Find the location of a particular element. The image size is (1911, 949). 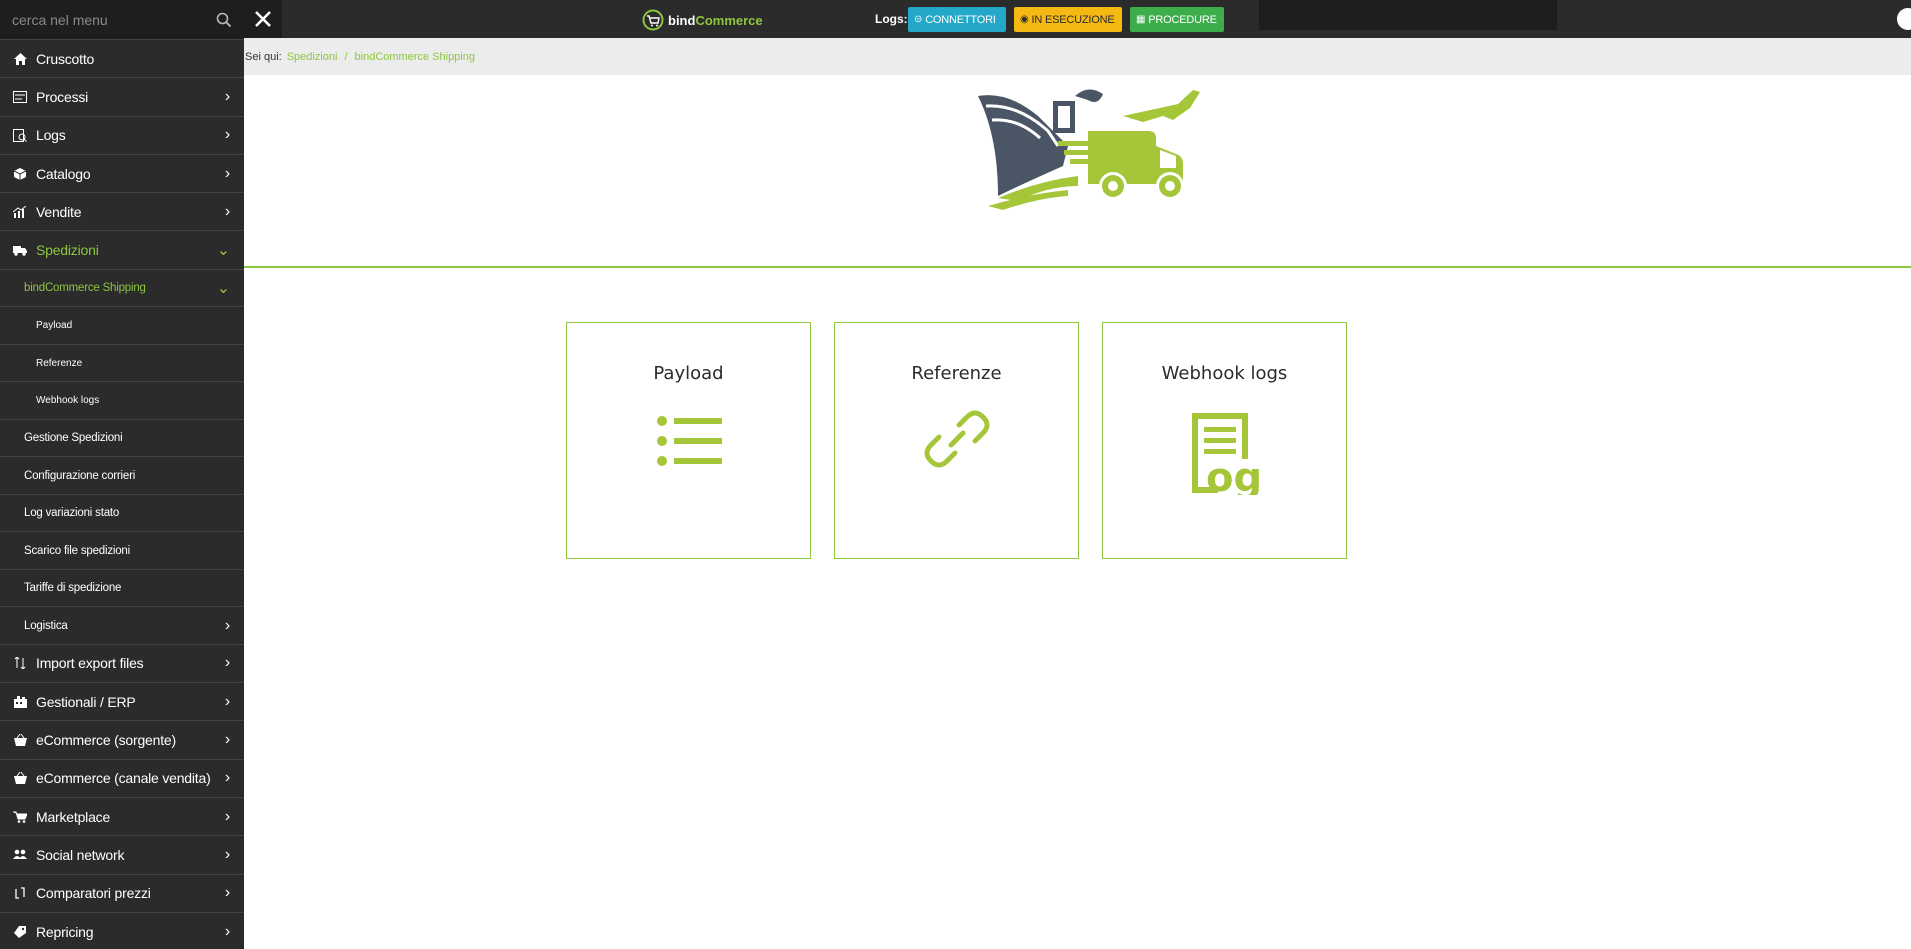

home-icon is located at coordinates (20, 59).